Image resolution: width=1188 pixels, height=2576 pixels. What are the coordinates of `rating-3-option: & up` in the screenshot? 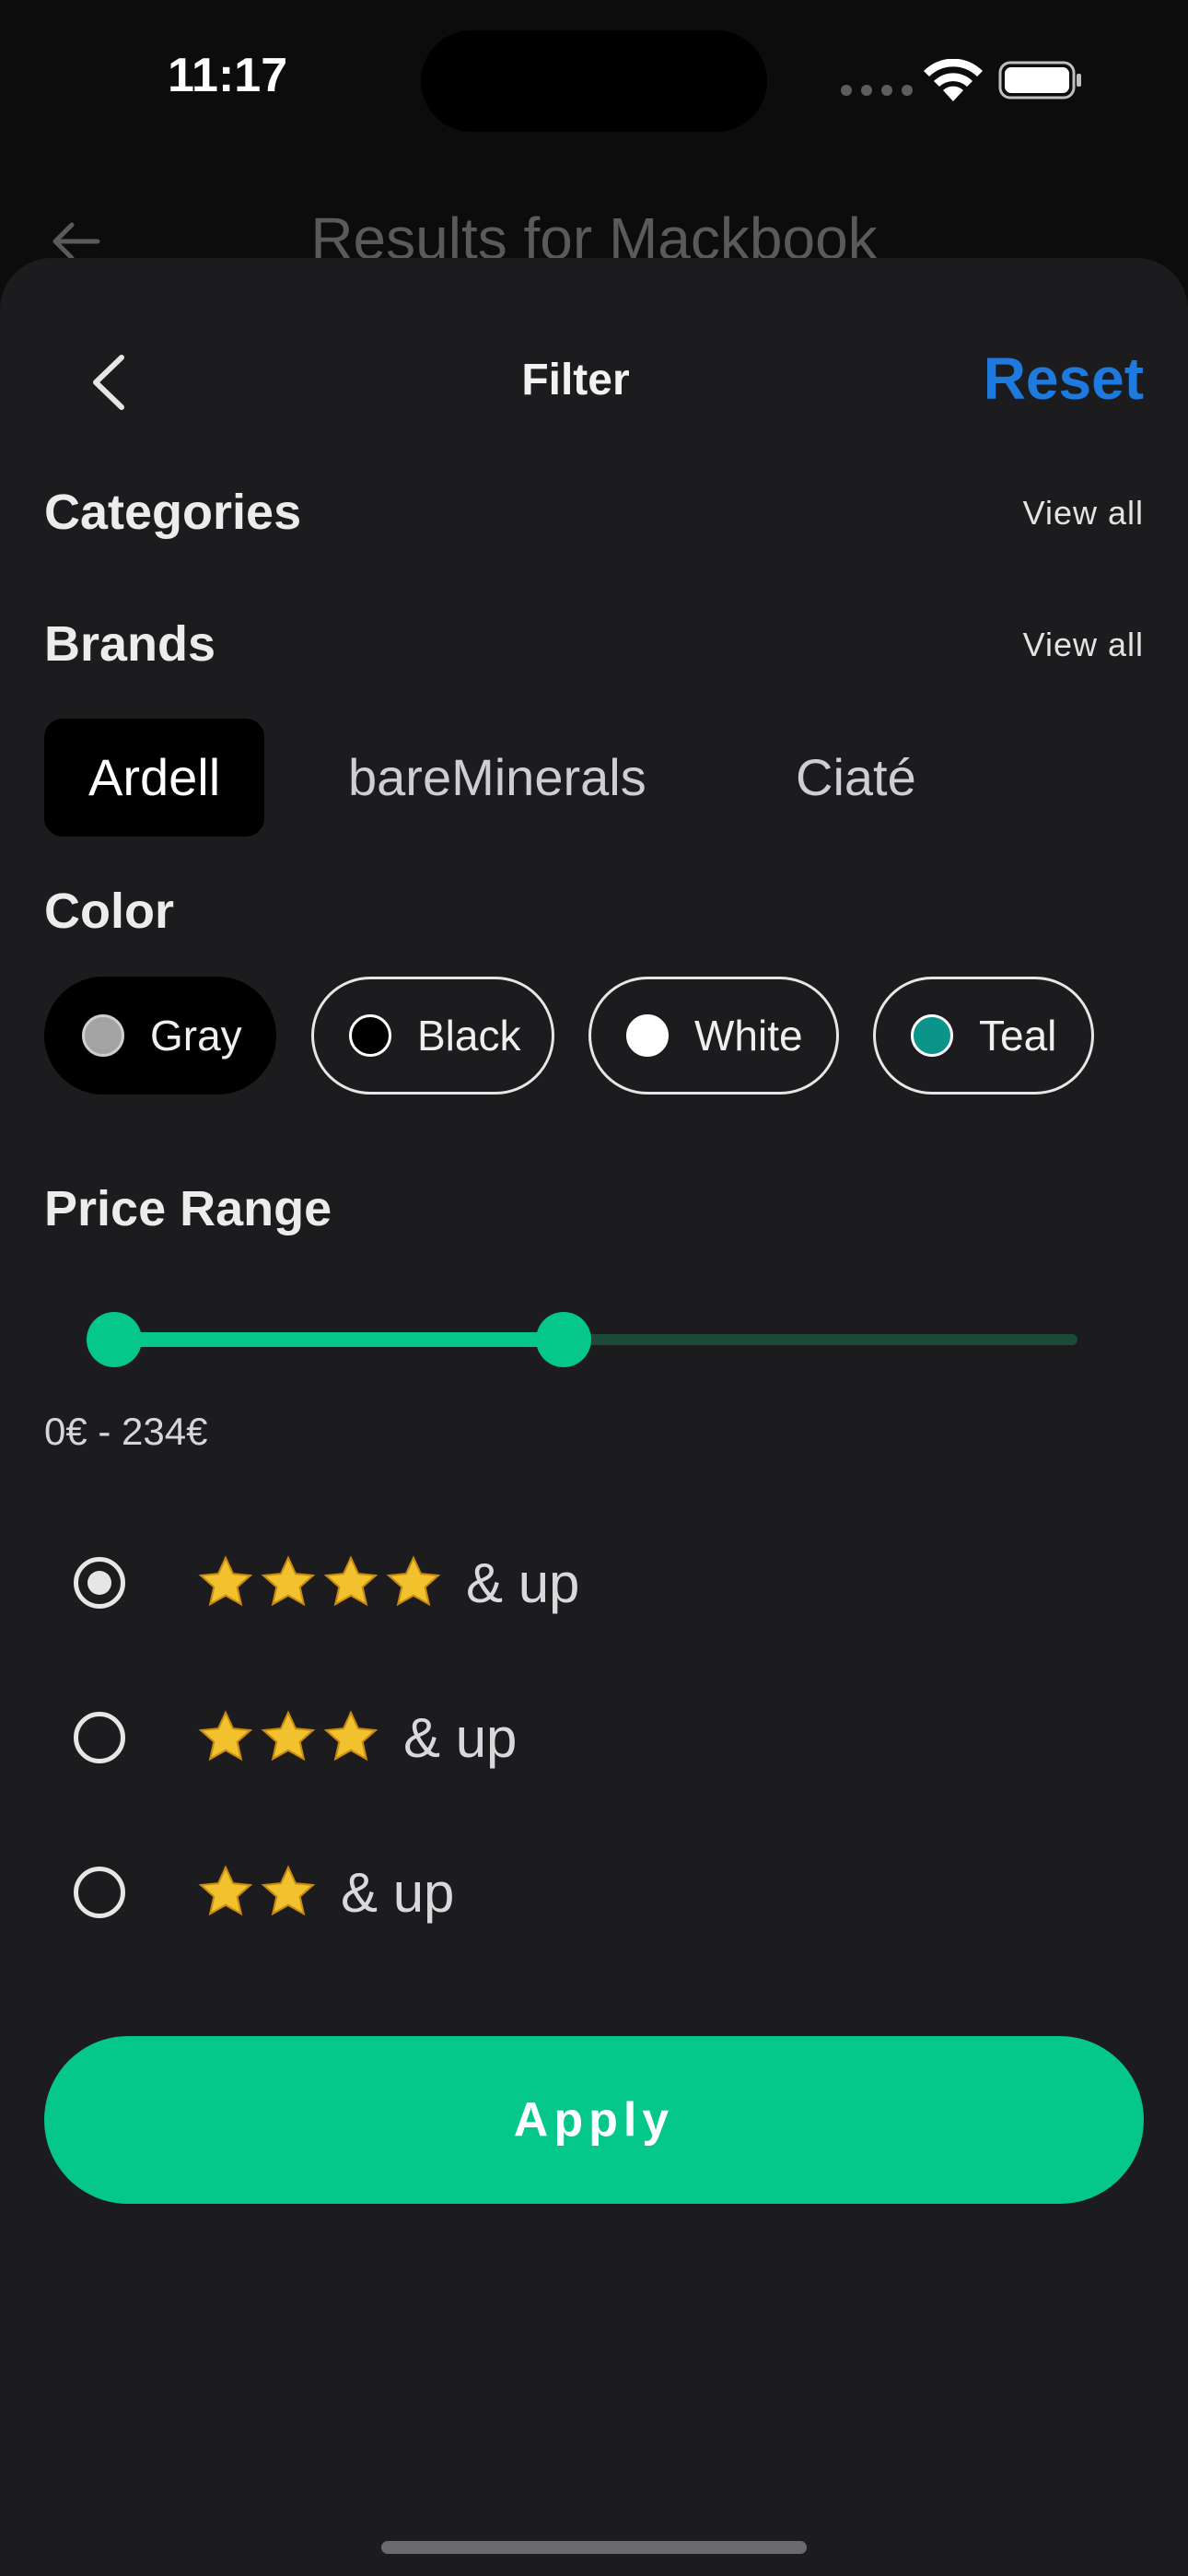 It's located at (357, 1737).